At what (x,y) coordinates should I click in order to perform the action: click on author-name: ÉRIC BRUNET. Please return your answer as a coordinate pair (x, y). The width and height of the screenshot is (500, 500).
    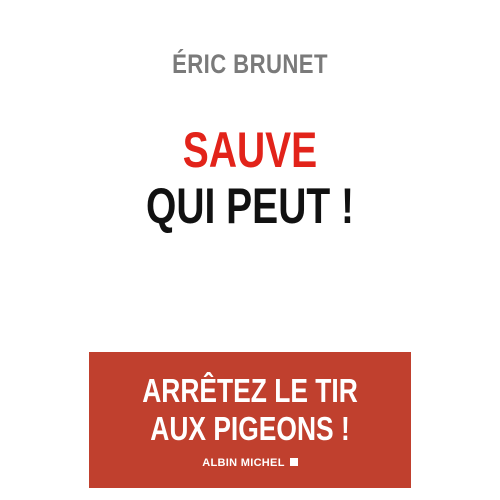
    Looking at the image, I should click on (250, 64).